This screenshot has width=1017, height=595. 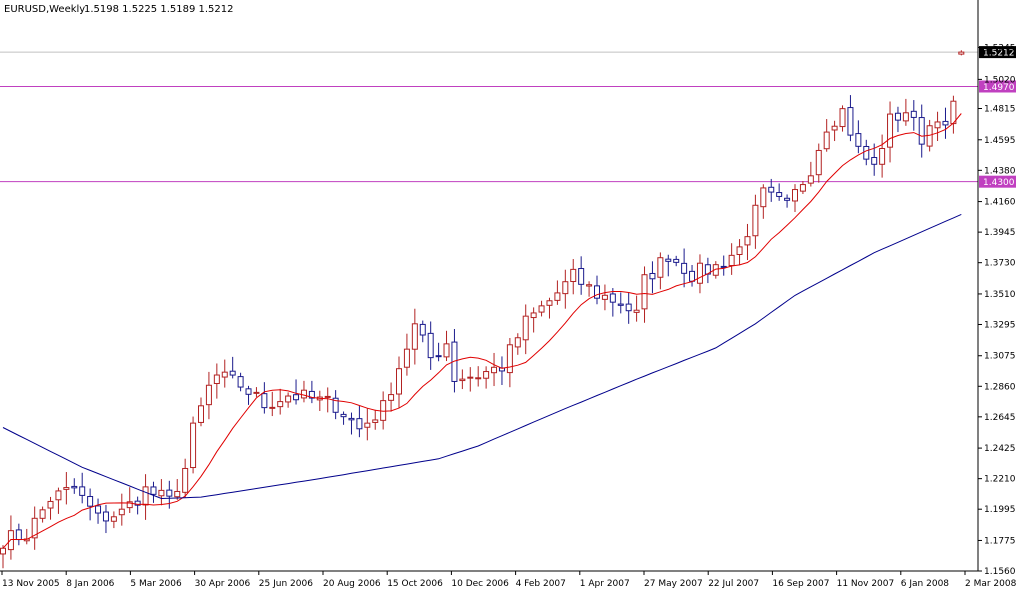 I want to click on time-tick-label: 1 Apr 2007, so click(x=605, y=584).